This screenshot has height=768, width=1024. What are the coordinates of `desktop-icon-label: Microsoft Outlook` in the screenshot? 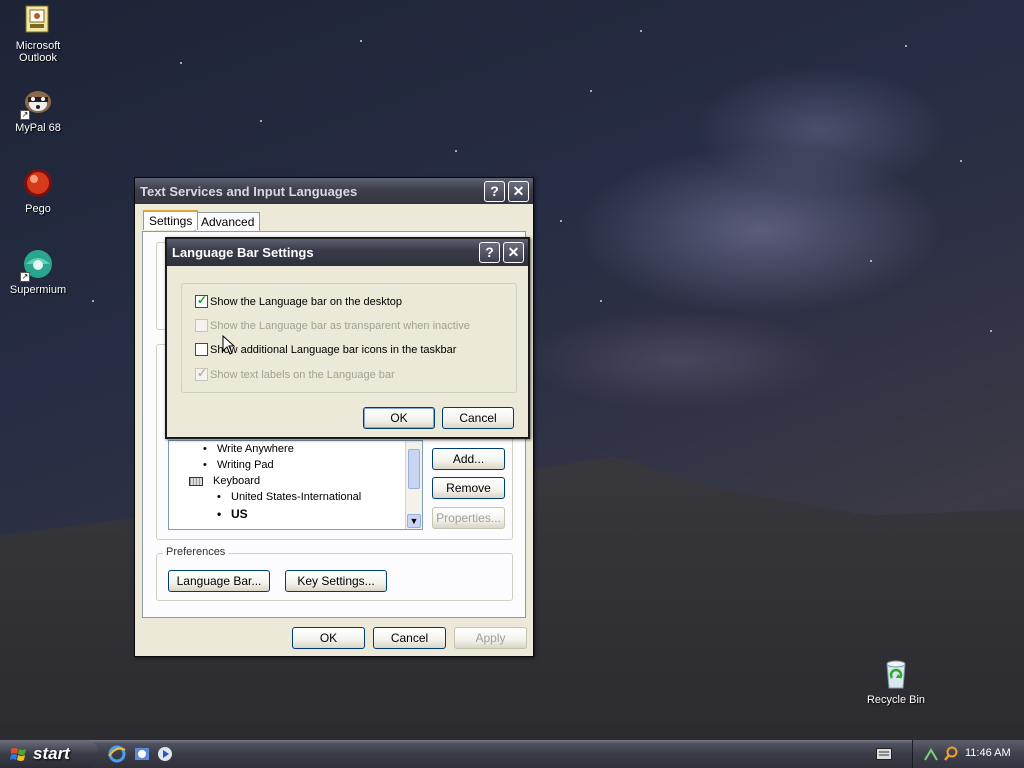 It's located at (38, 52).